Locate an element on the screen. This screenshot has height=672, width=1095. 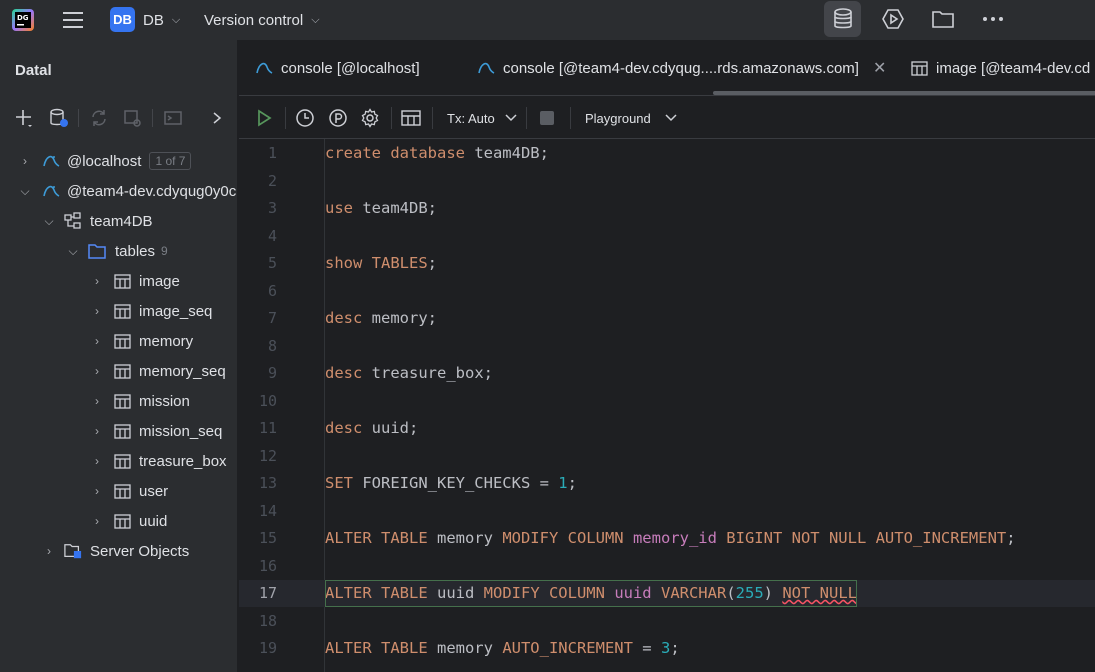
tree-node-table: › memory is located at coordinates (141, 341).